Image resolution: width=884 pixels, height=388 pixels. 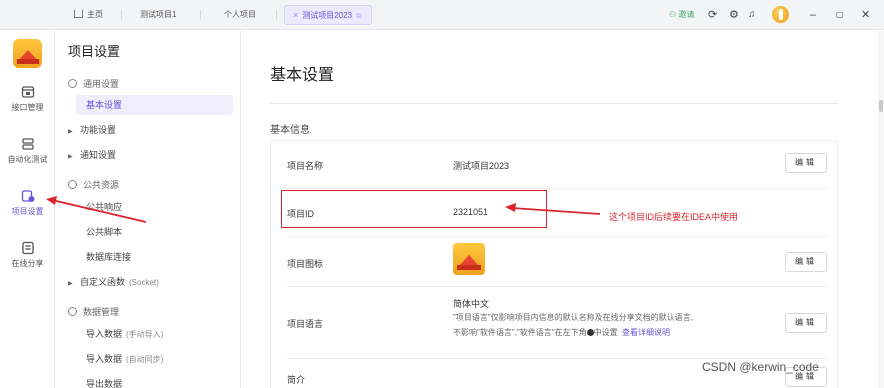 What do you see at coordinates (158, 15) in the screenshot?
I see `tab-test-project-1: 测试项目1` at bounding box center [158, 15].